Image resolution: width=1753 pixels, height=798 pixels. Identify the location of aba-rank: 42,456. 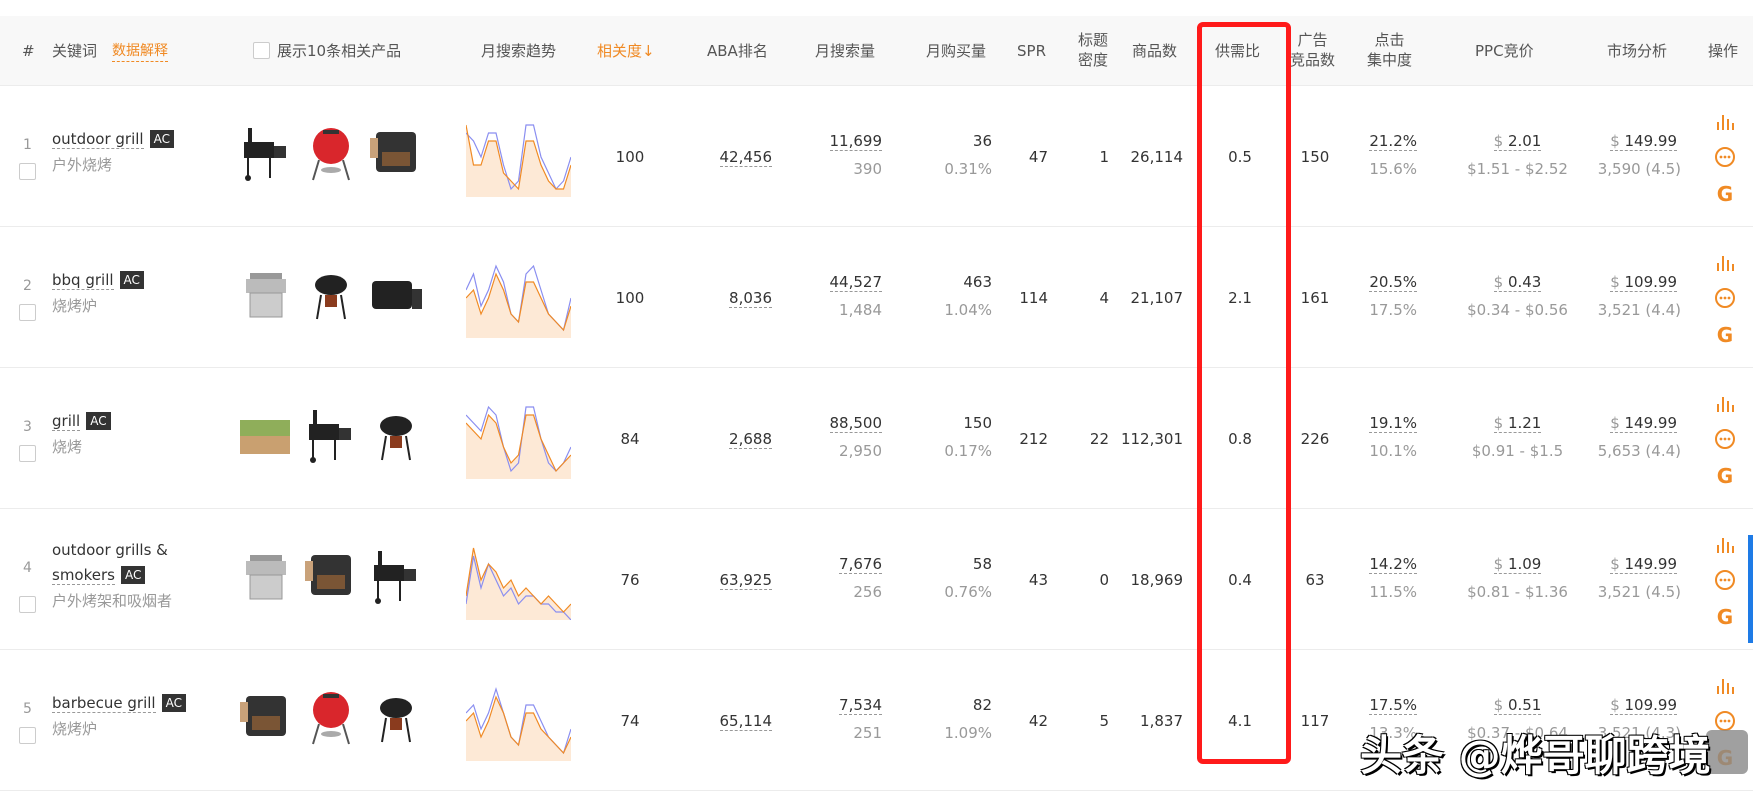
(745, 157).